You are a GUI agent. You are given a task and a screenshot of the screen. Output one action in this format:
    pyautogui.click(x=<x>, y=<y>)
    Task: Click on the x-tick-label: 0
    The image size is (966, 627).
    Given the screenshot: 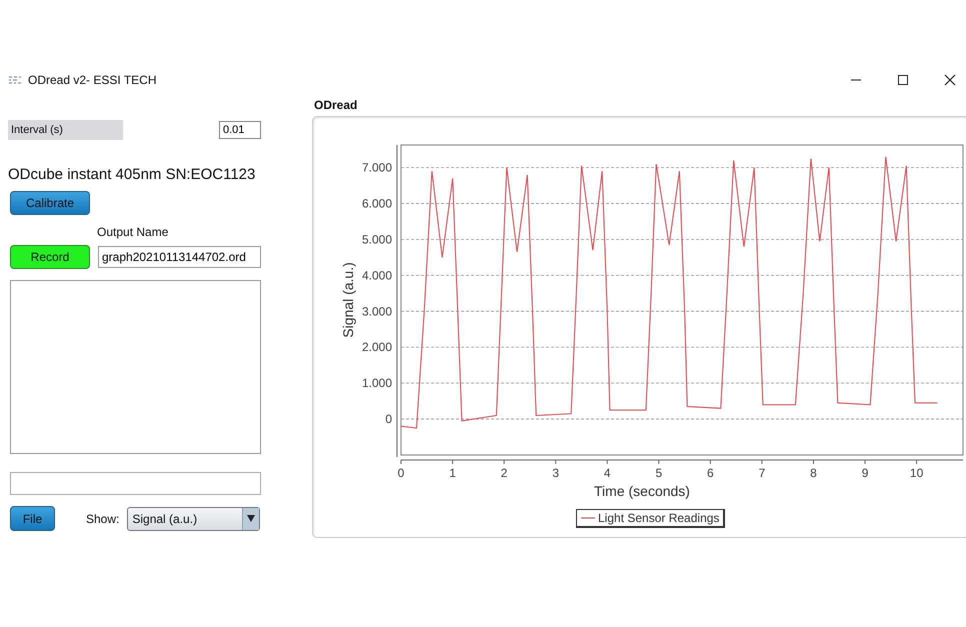 What is the action you would take?
    pyautogui.click(x=401, y=473)
    